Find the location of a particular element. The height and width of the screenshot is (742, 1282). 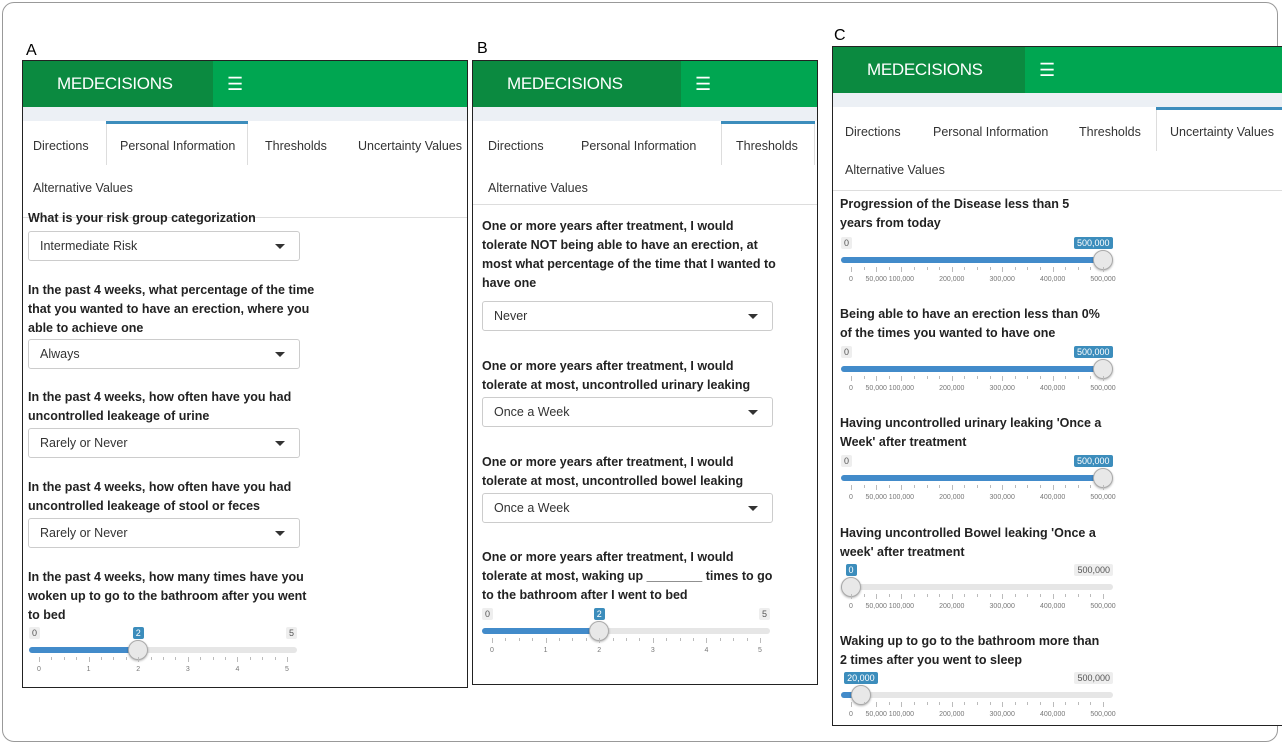

bathroom-slider: 0 5 2 0 1 2 3 4 5 is located at coordinates (163, 655).